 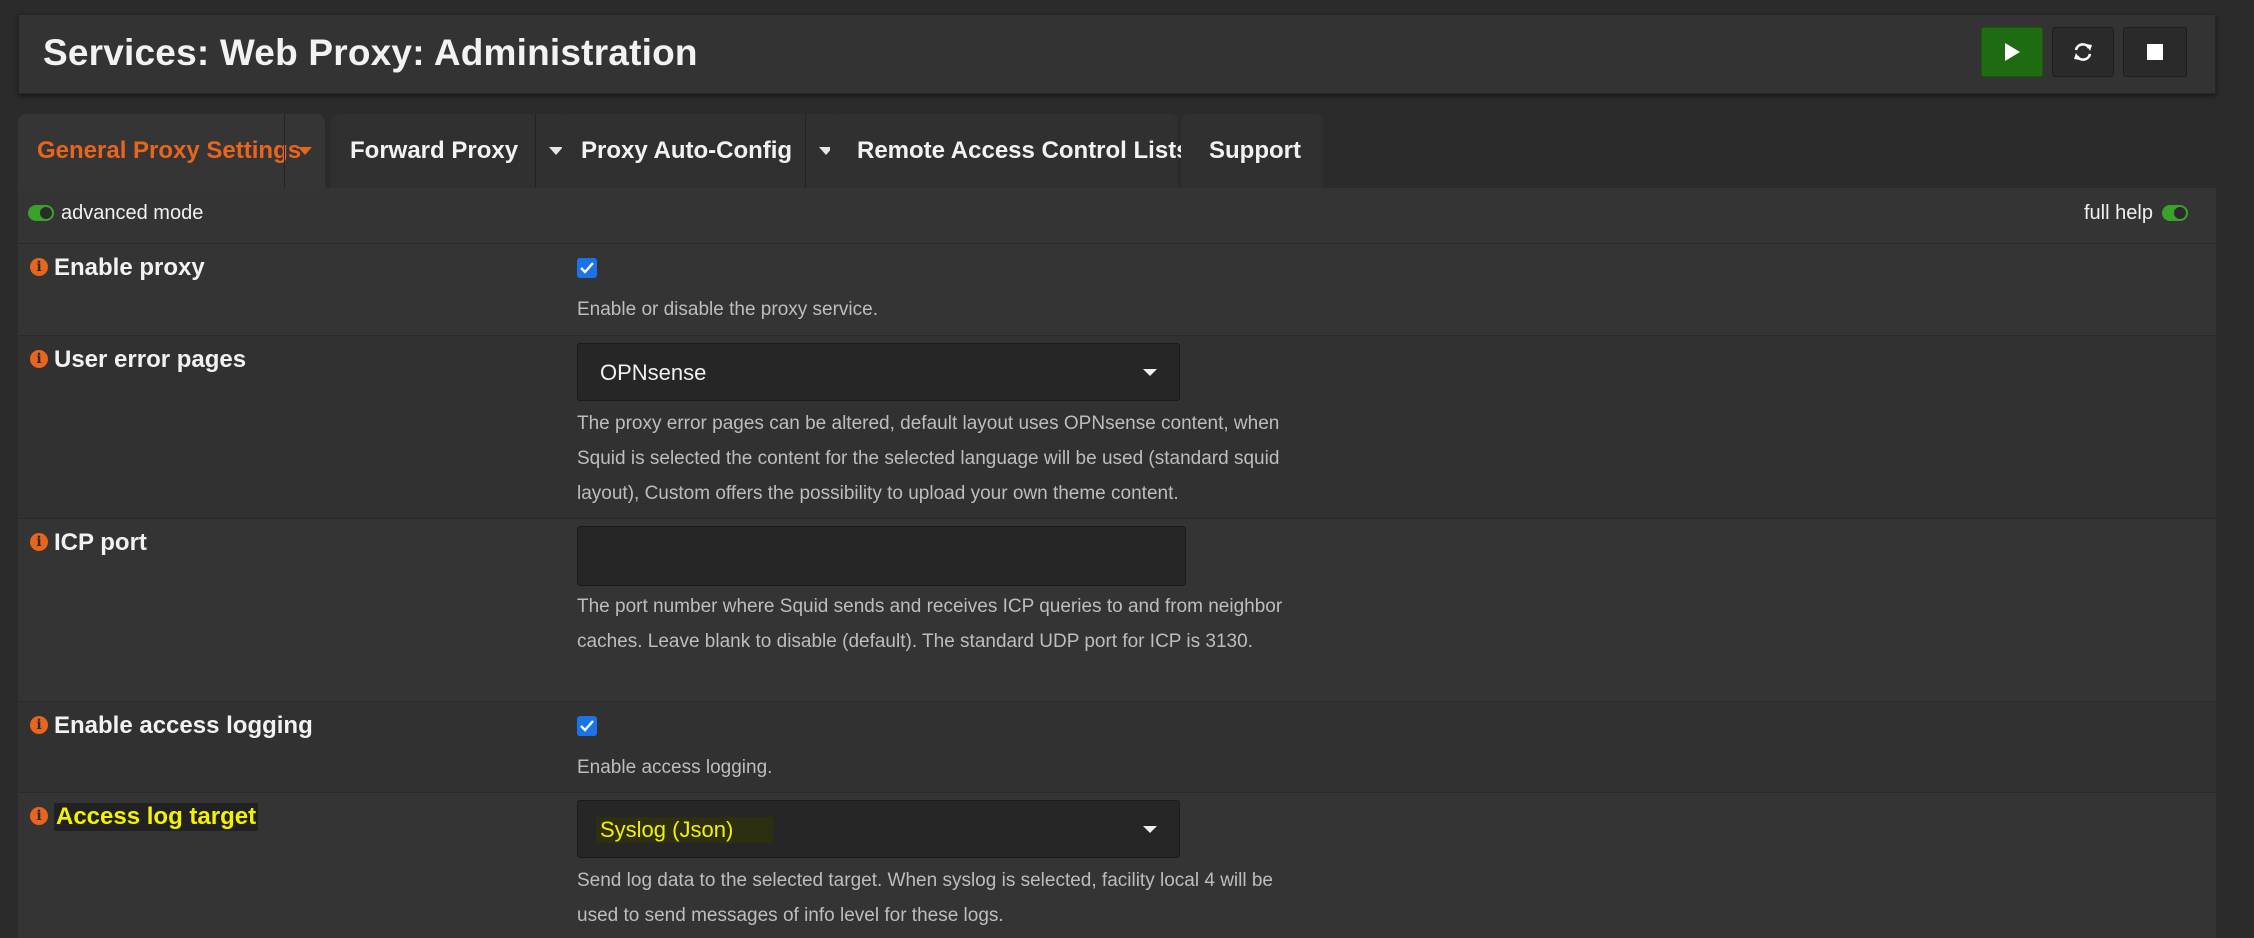 I want to click on advanced-mode-label: advanced mode, so click(x=132, y=213).